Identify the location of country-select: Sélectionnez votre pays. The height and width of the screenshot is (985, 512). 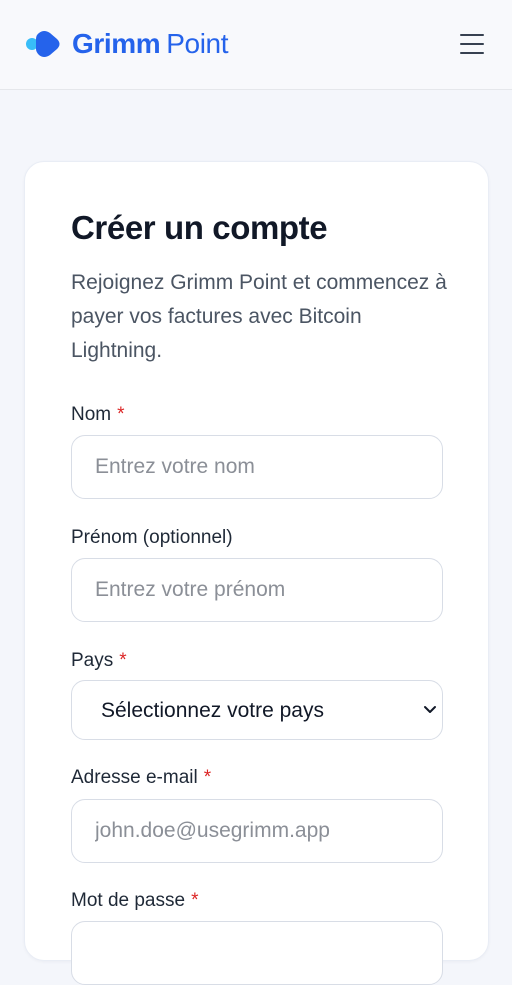
(257, 710).